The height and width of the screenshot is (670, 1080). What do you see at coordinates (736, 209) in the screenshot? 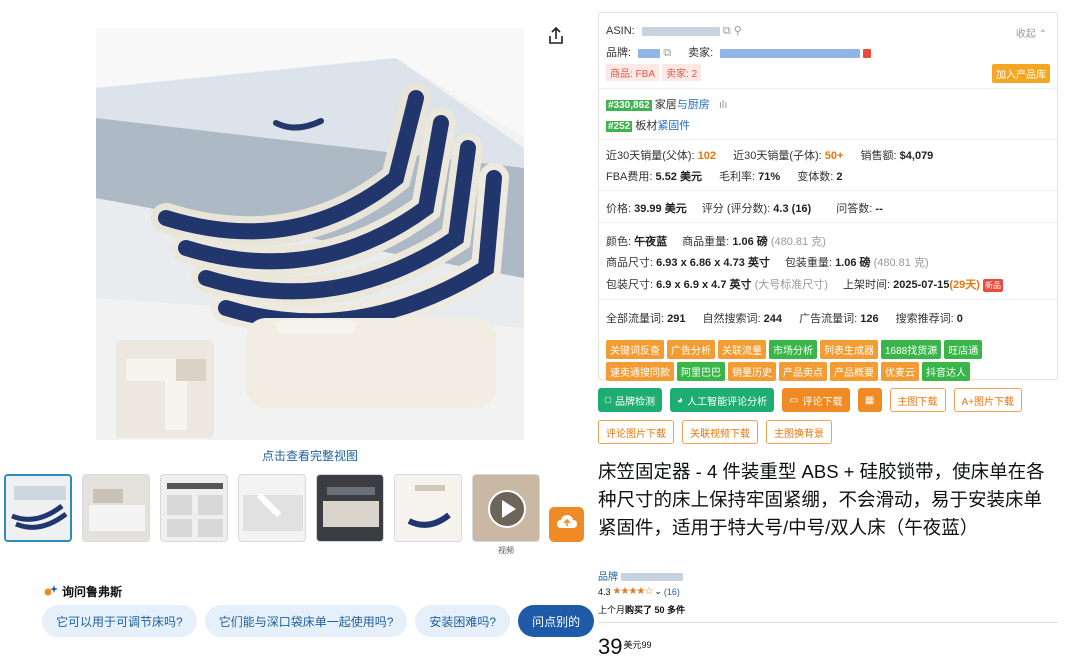
I see `rating-label: 评分 (评分数):` at bounding box center [736, 209].